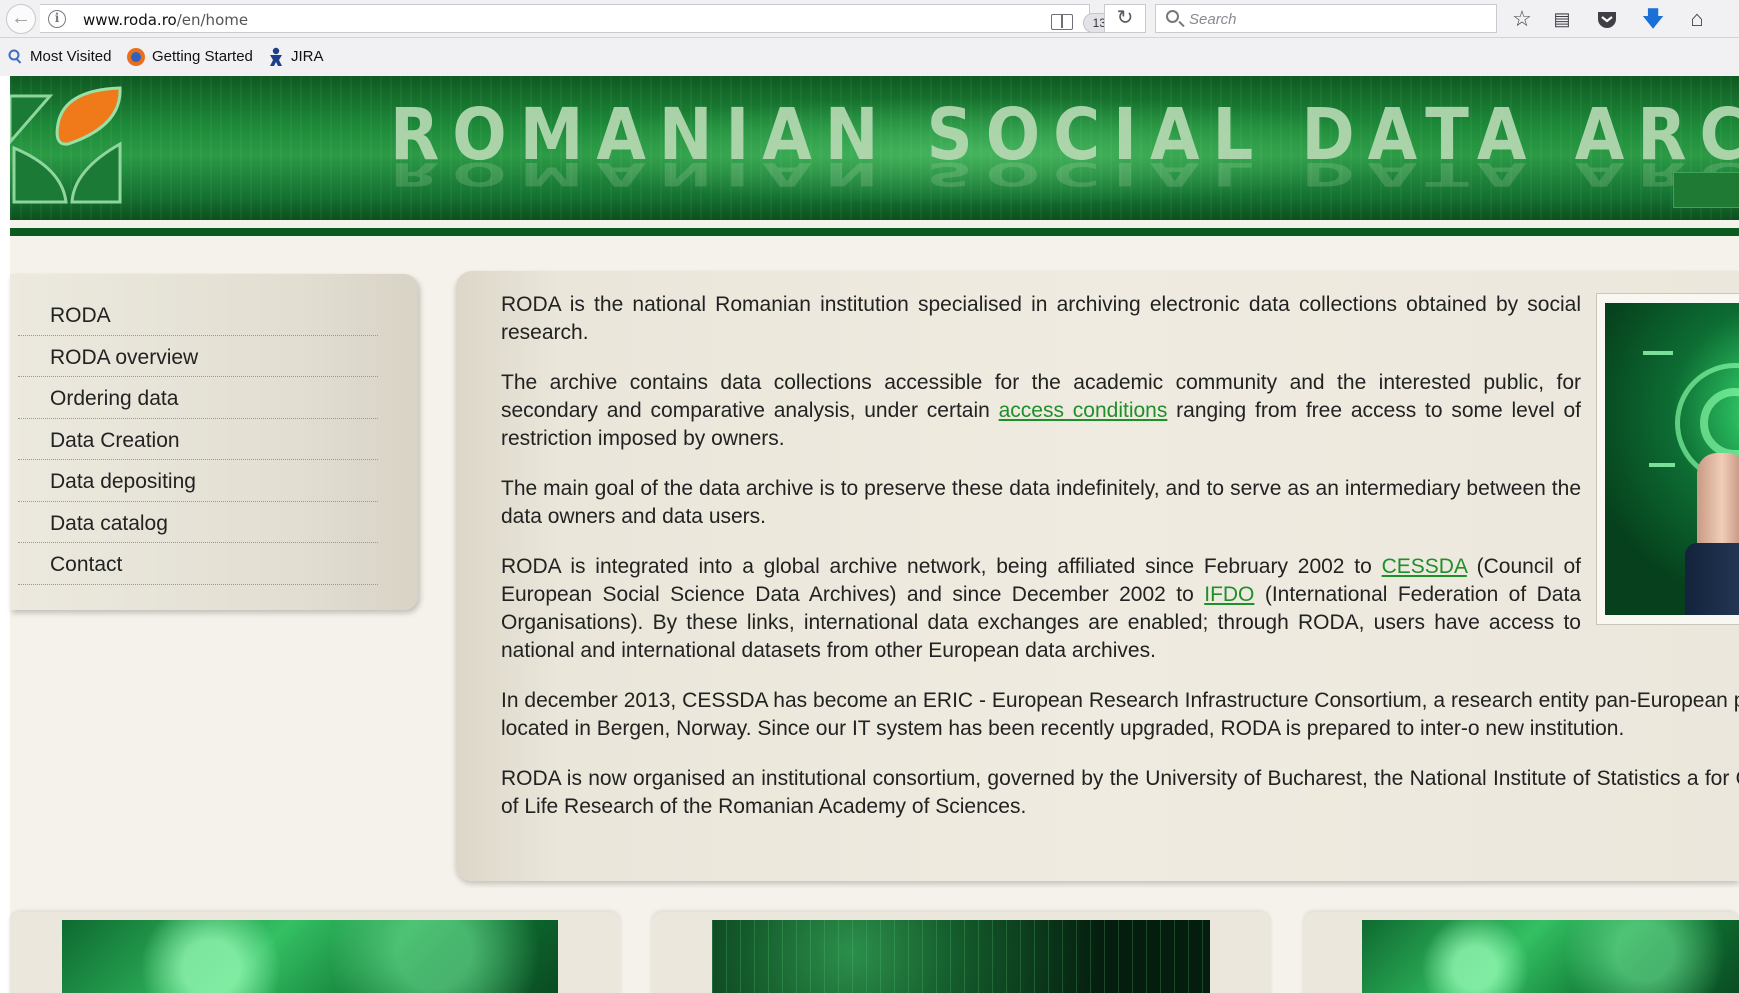 Image resolution: width=1739 pixels, height=993 pixels. I want to click on home-icon: ⌂, so click(1697, 19).